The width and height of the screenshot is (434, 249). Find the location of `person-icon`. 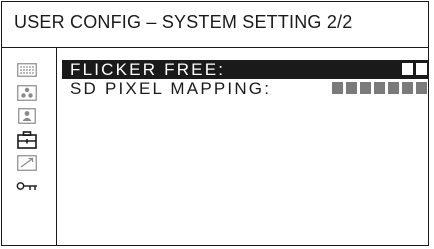

person-icon is located at coordinates (27, 116).